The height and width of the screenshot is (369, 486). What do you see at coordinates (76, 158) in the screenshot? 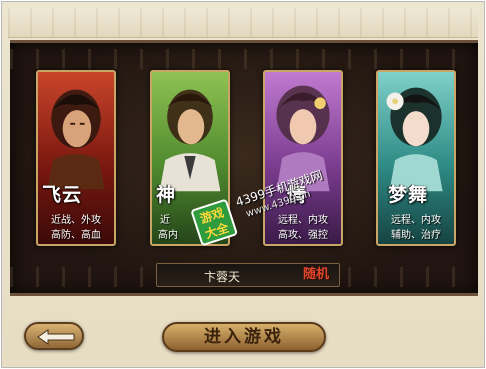
I see `character-card-feiyun: 飞云 近战、外攻 高防、高血` at bounding box center [76, 158].